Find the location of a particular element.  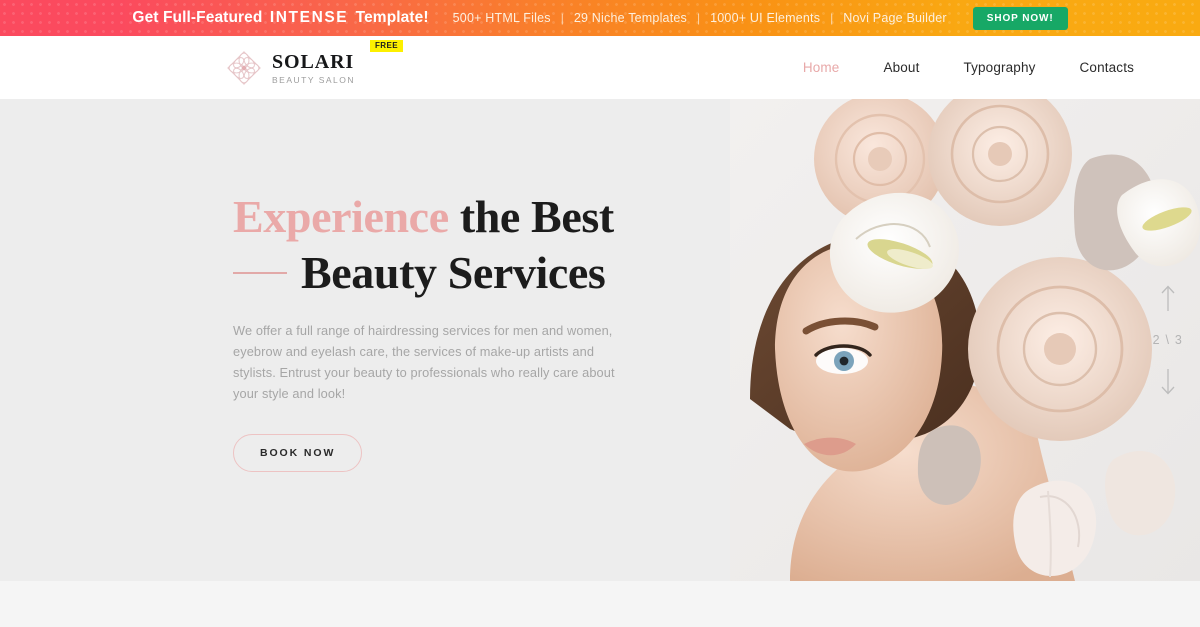

nav-item-contacts: Contacts is located at coordinates (1107, 67).